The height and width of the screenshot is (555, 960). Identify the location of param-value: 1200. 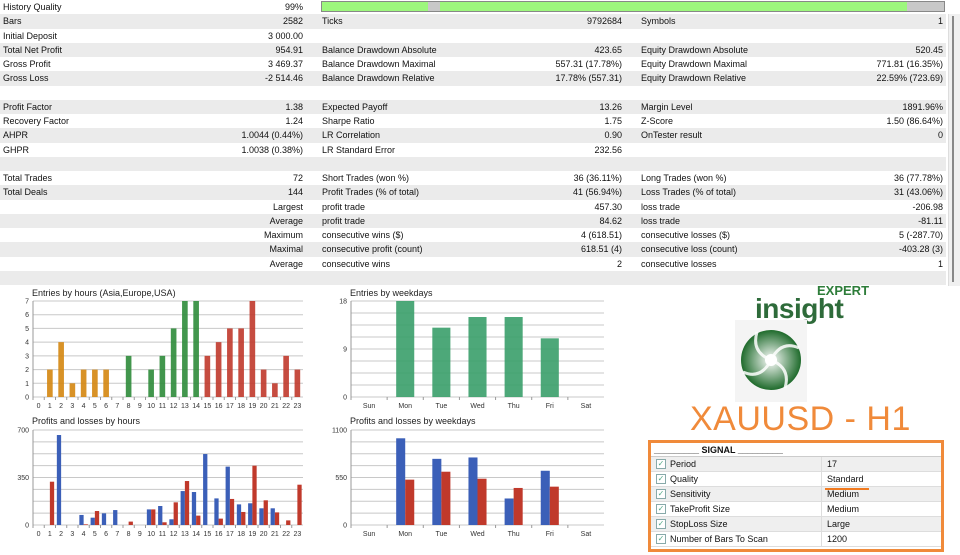
(834, 539).